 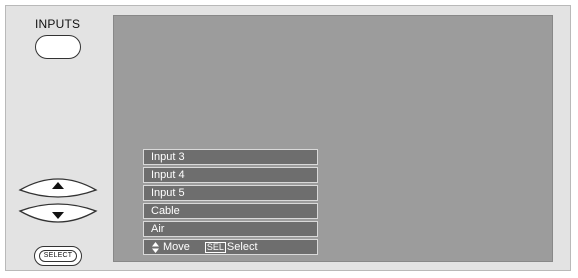 I want to click on inputs-button, so click(x=58, y=47).